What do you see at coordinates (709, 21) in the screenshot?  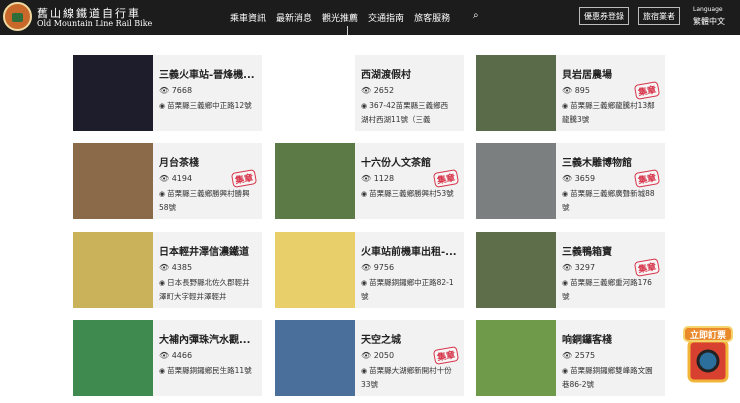 I see `language-select: 繁體中文` at bounding box center [709, 21].